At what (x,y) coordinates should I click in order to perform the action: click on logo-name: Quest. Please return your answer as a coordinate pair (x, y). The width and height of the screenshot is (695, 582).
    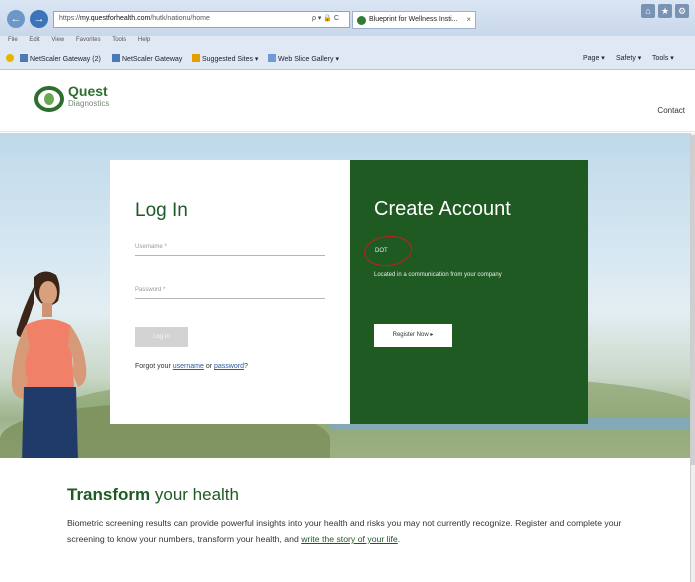
    Looking at the image, I should click on (88, 91).